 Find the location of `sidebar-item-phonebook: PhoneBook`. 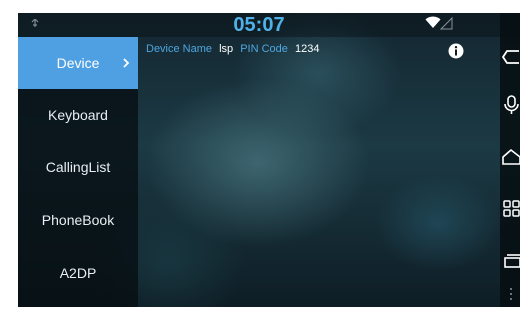

sidebar-item-phonebook: PhoneBook is located at coordinates (78, 220).